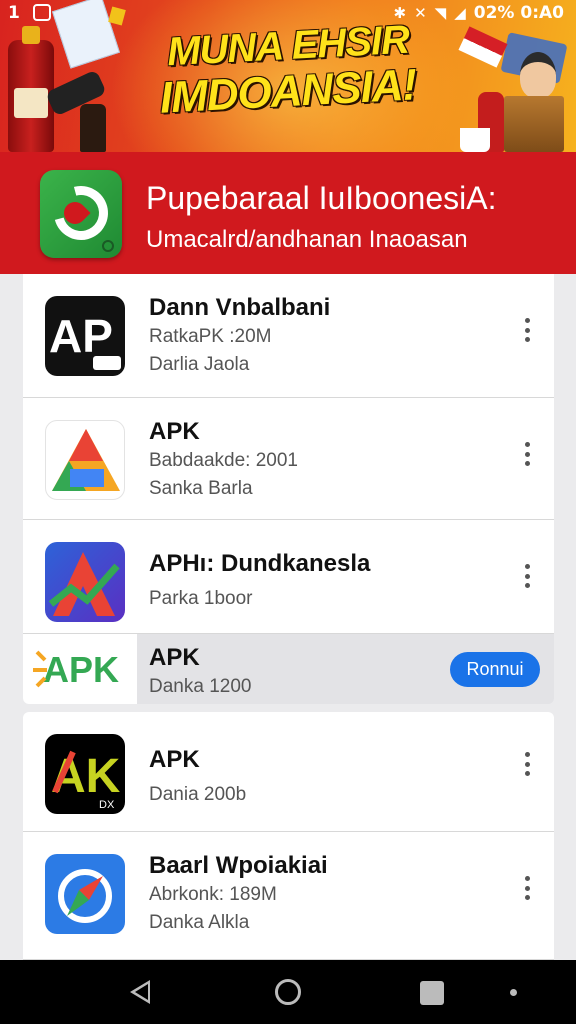 The image size is (576, 1024). I want to click on app-size: Abrkonk: 189M, so click(213, 894).